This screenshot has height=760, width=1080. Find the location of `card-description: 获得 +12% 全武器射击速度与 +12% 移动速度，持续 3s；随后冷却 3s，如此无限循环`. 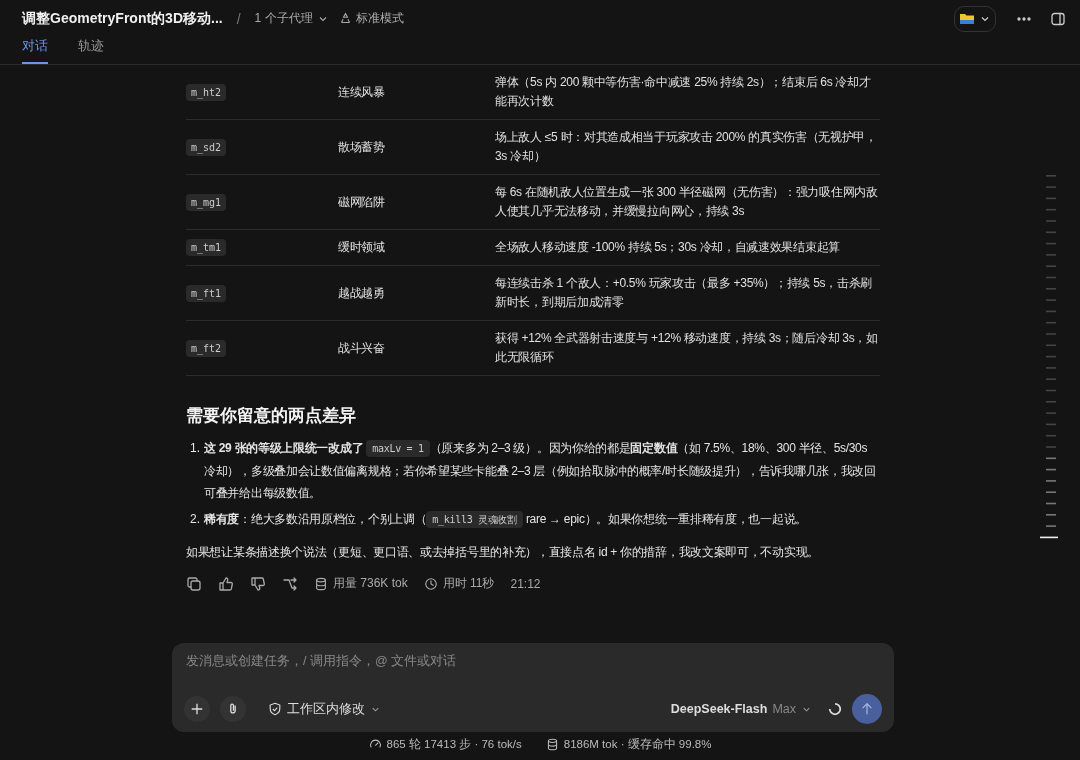

card-description: 获得 +12% 全武器射击速度与 +12% 移动速度，持续 3s；随后冷却 3s，如此无限循环 is located at coordinates (687, 348).